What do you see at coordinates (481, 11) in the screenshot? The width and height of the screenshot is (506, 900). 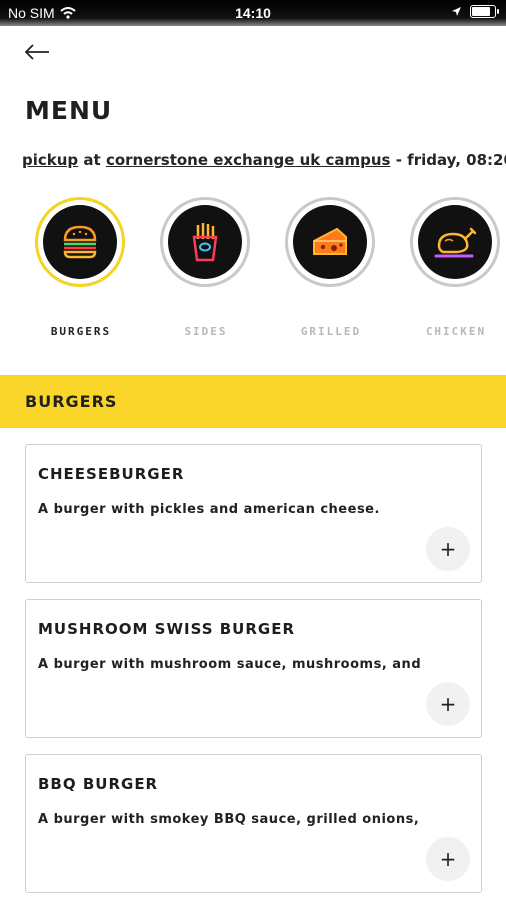 I see `battery-fill` at bounding box center [481, 11].